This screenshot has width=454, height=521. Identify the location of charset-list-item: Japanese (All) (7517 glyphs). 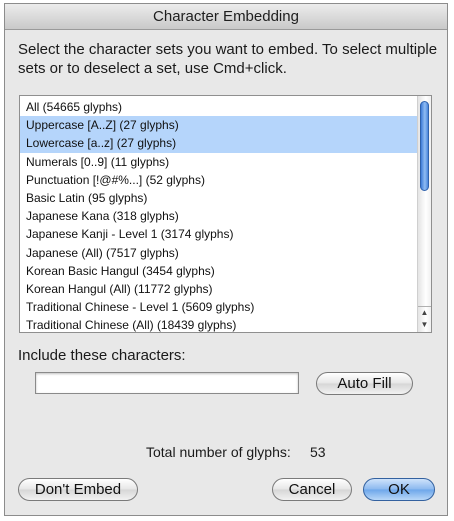
(219, 253).